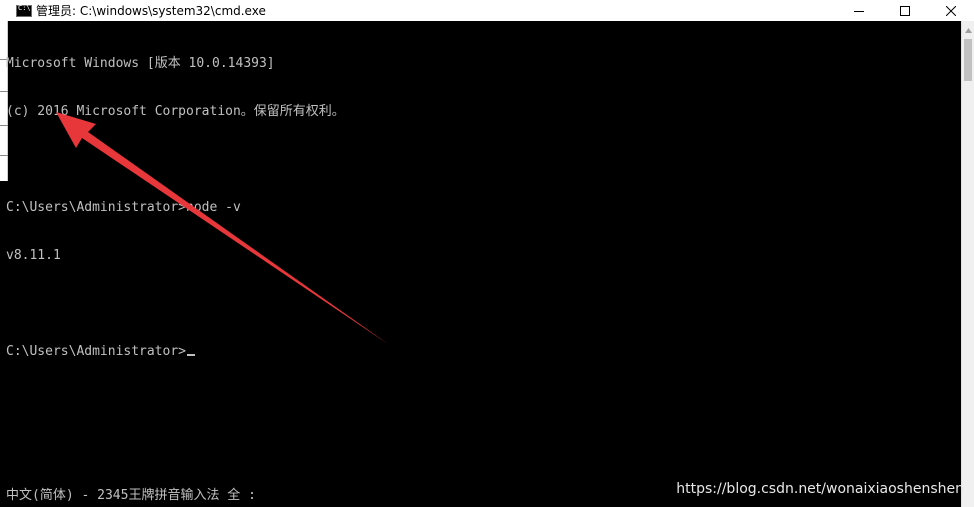  I want to click on close-button, so click(951, 10).